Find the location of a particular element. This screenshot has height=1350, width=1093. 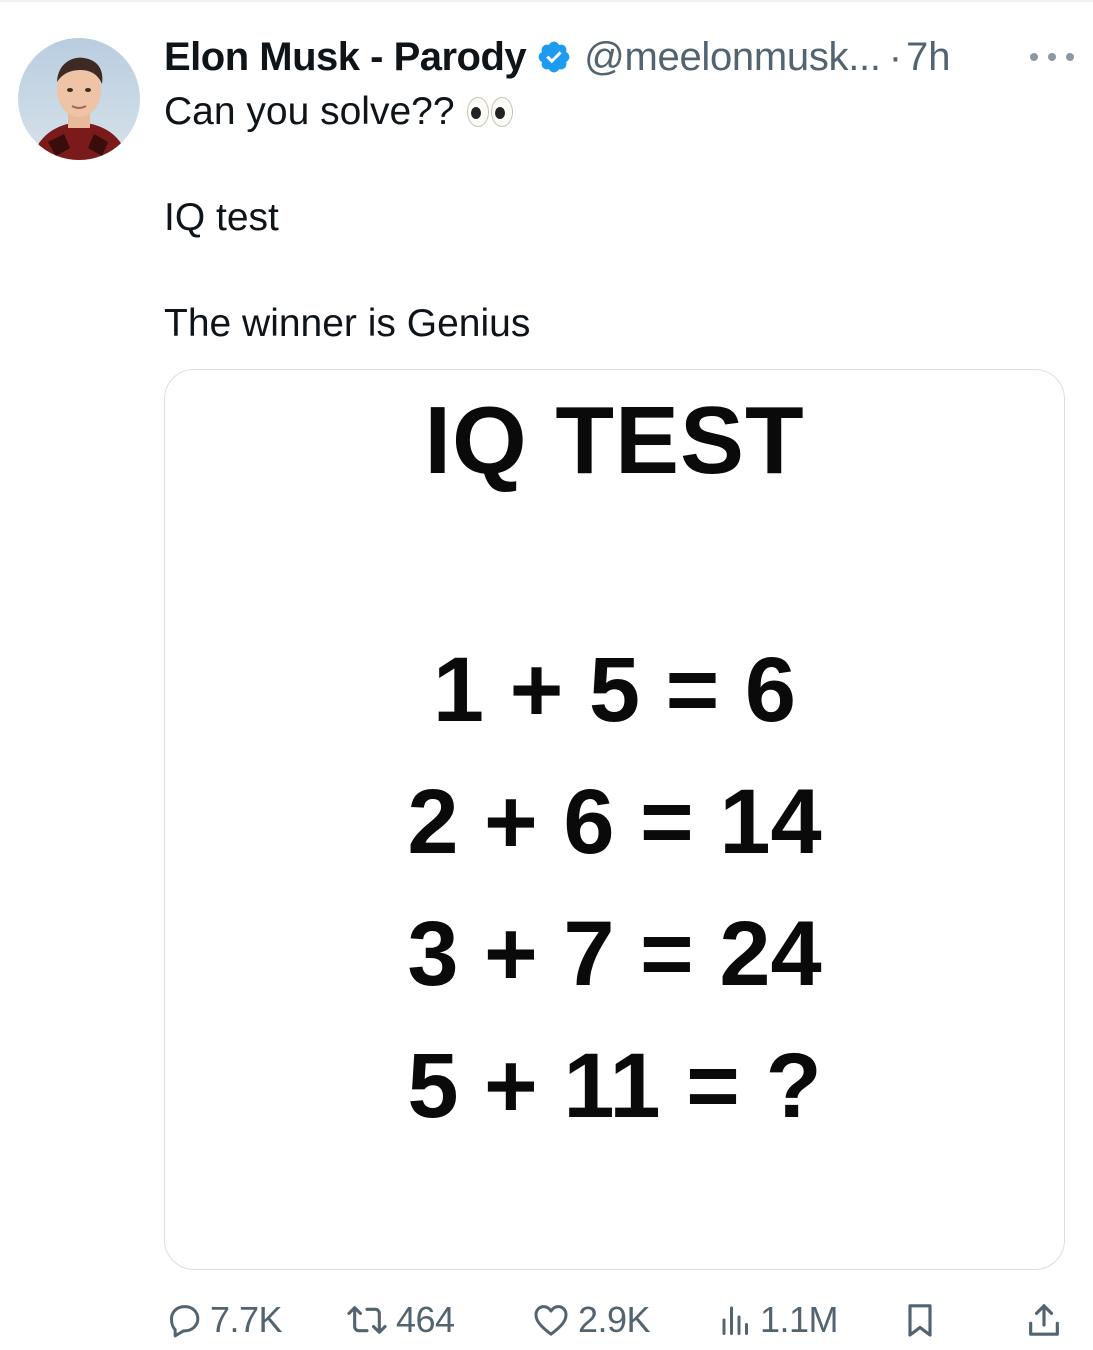

tweet-line-2: IQ test is located at coordinates (221, 217).